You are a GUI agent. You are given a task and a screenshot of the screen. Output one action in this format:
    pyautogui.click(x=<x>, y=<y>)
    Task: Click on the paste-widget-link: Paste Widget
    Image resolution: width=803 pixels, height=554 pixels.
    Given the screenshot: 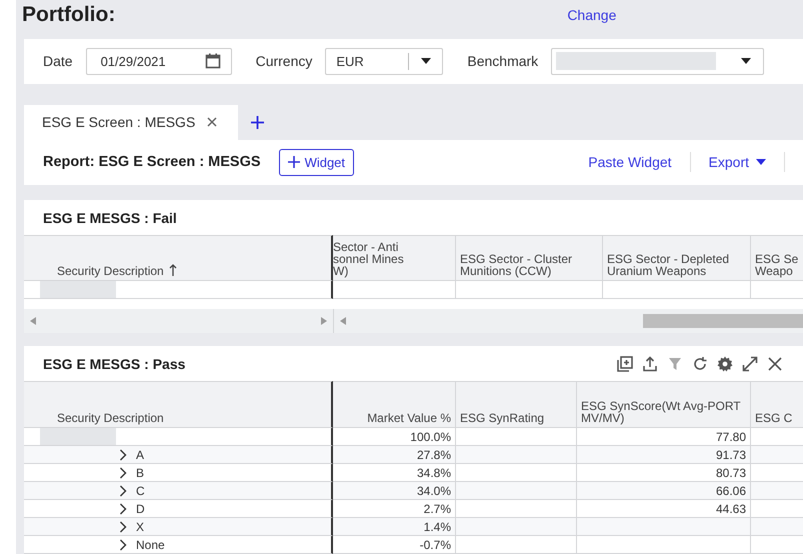 What is the action you would take?
    pyautogui.click(x=630, y=162)
    